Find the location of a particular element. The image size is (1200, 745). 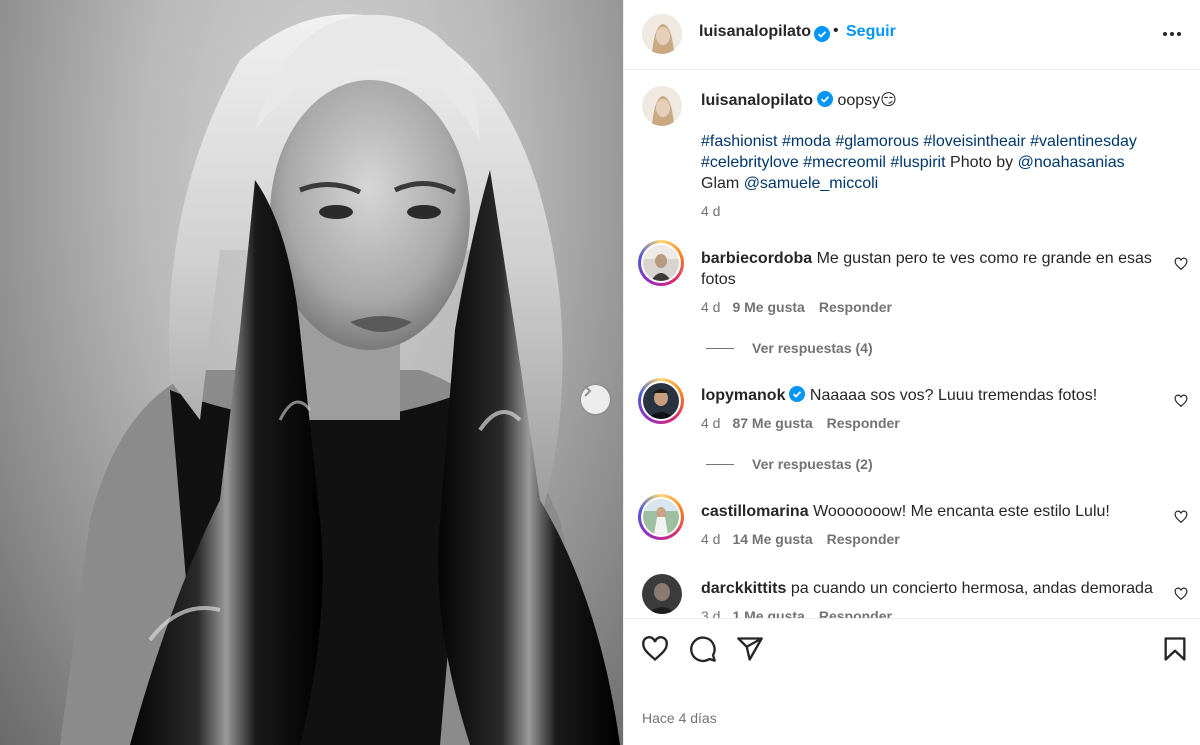

comment-icon is located at coordinates (703, 649).